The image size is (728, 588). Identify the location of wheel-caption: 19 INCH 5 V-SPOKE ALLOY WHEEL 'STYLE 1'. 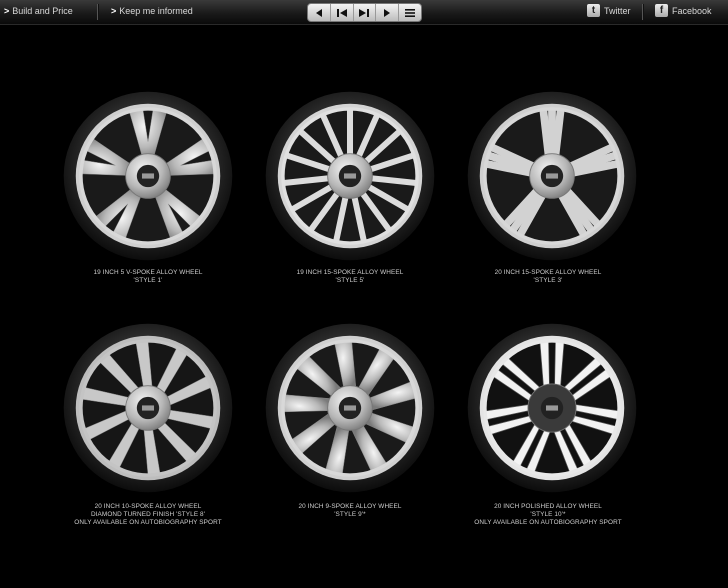
(148, 277).